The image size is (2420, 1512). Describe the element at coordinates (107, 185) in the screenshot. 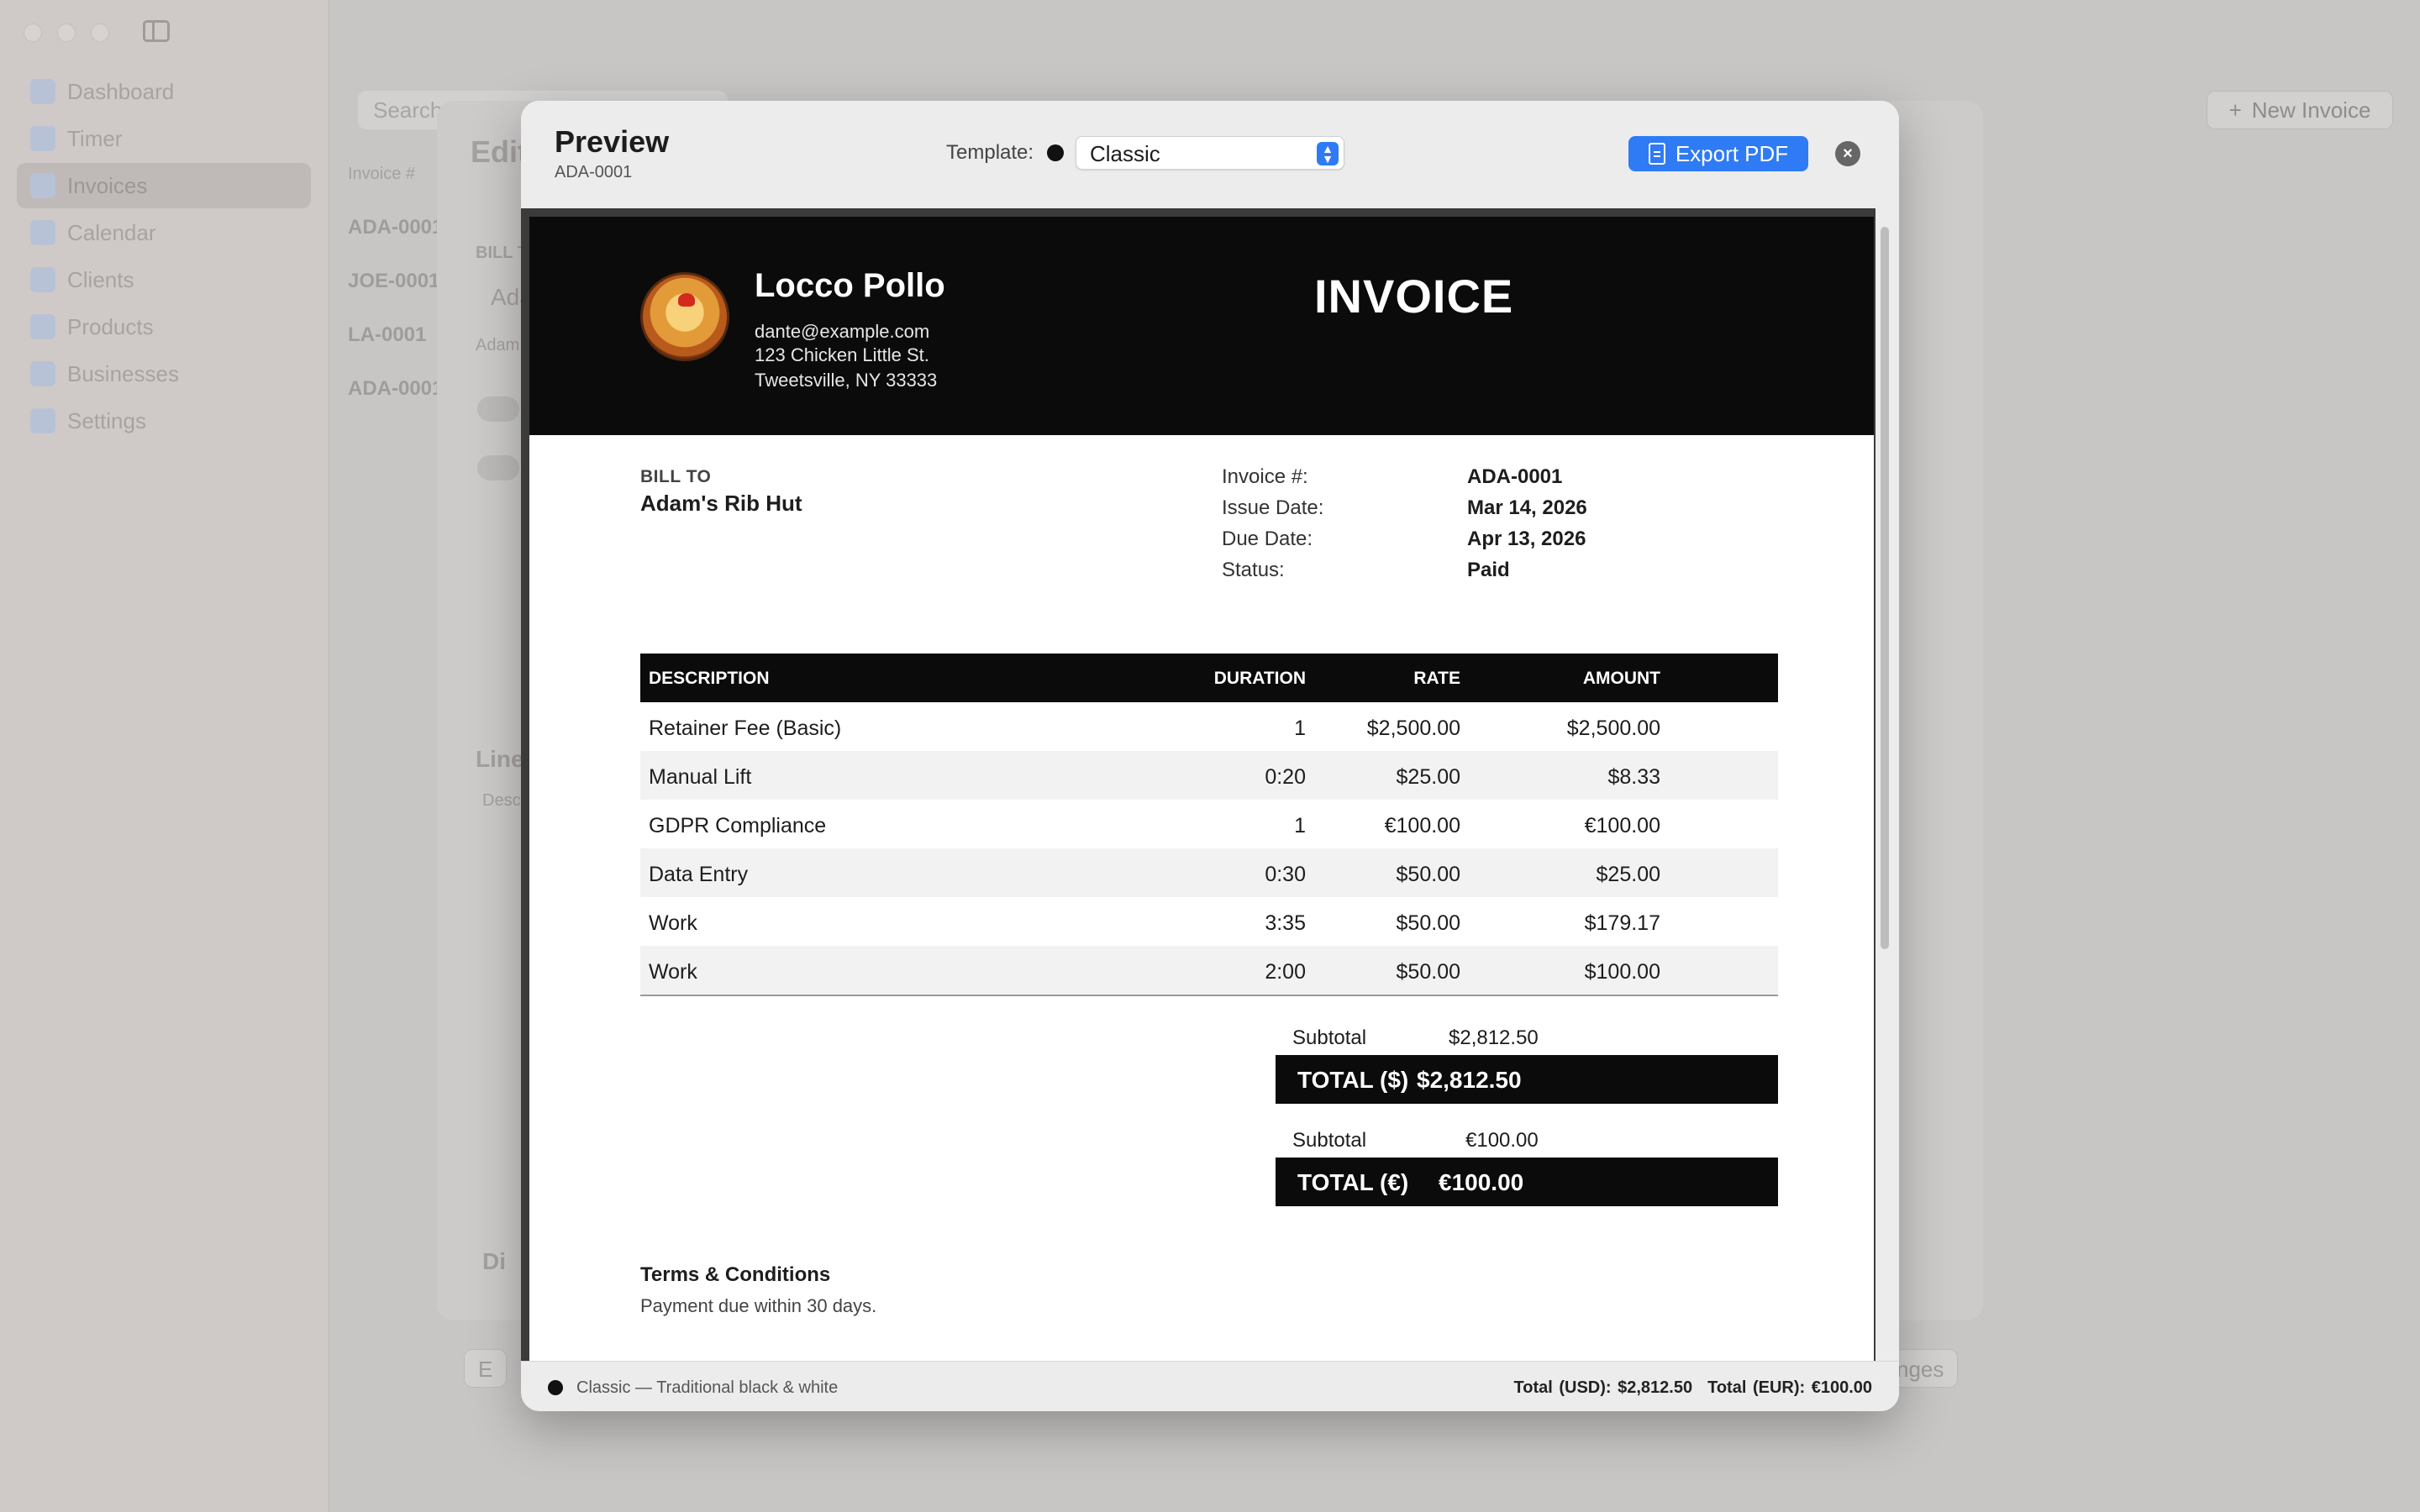

I see `sidebar-item-label: Invoices` at that location.